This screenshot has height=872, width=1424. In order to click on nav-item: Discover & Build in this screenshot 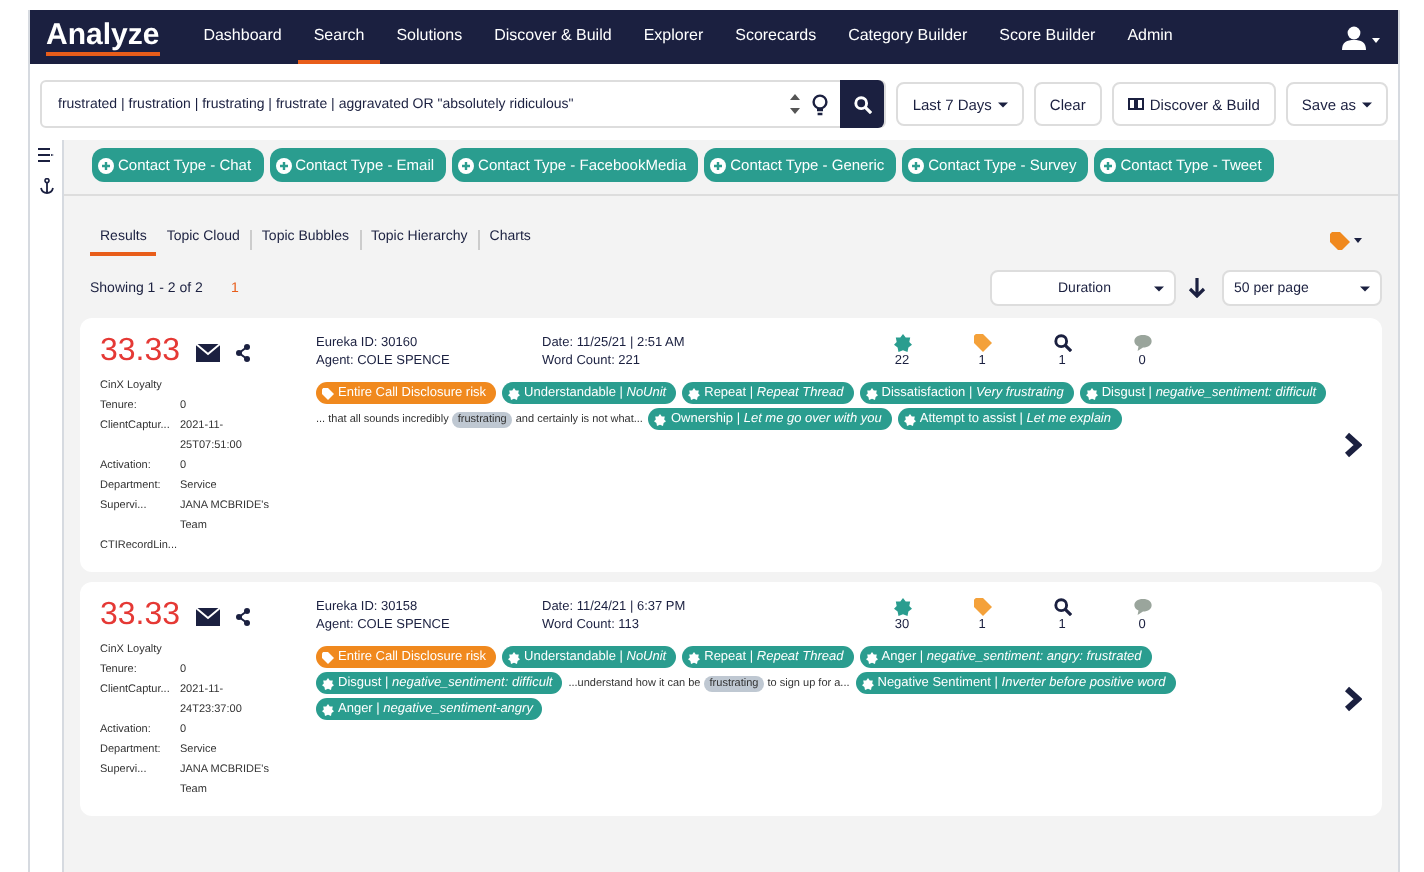, I will do `click(553, 37)`.